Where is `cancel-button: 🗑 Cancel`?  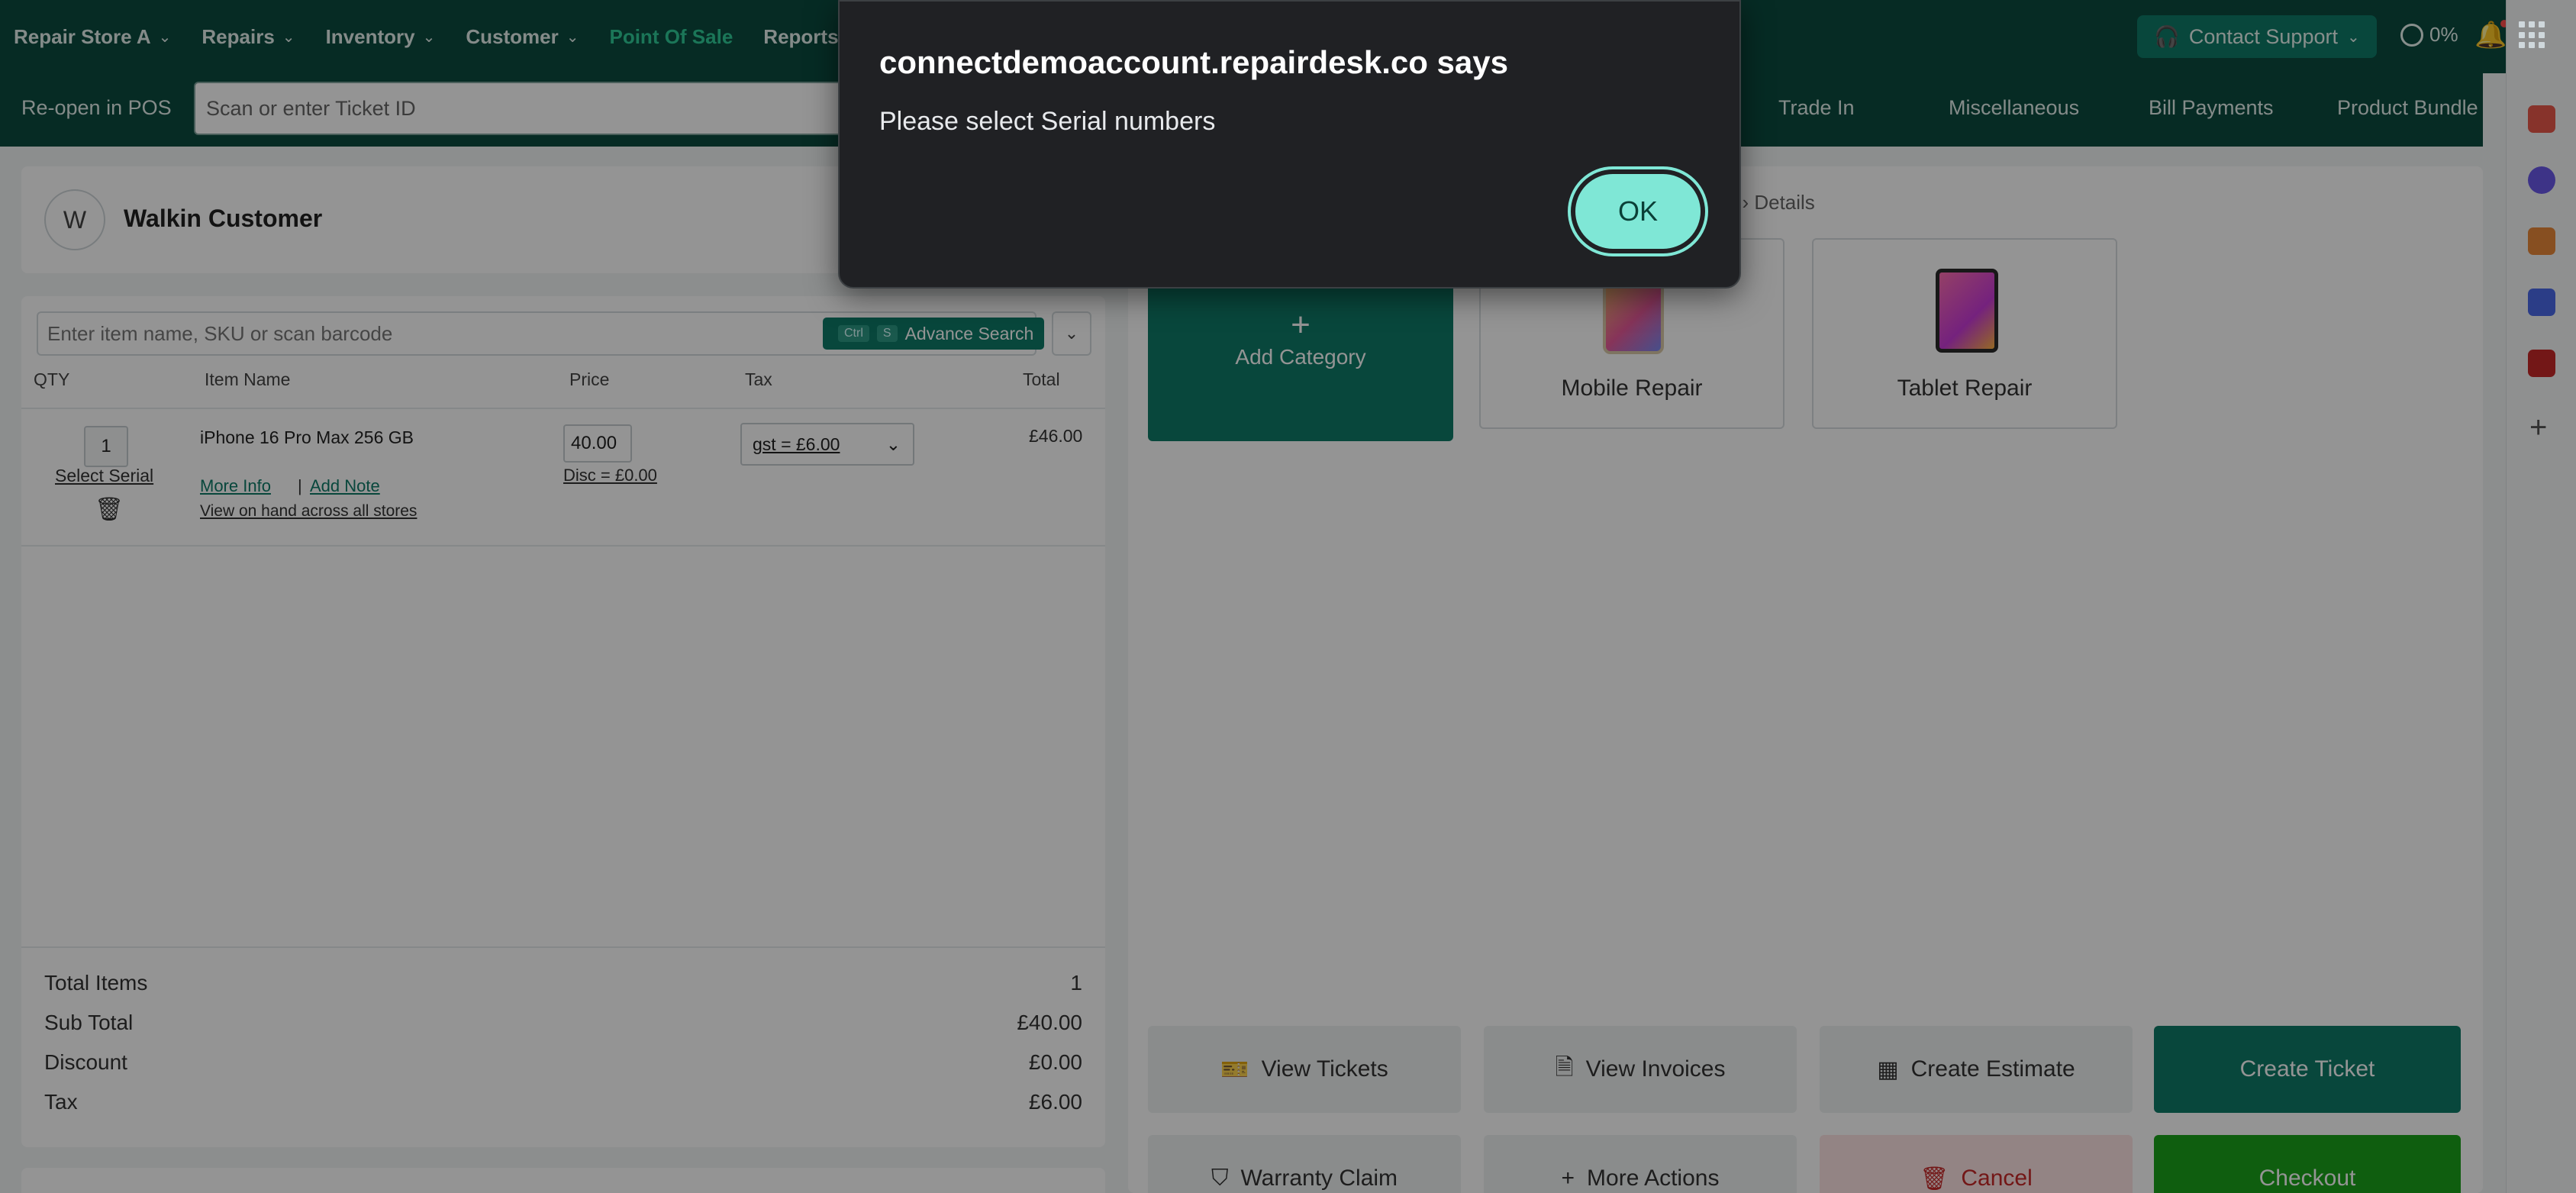
cancel-button: 🗑 Cancel is located at coordinates (1977, 1164).